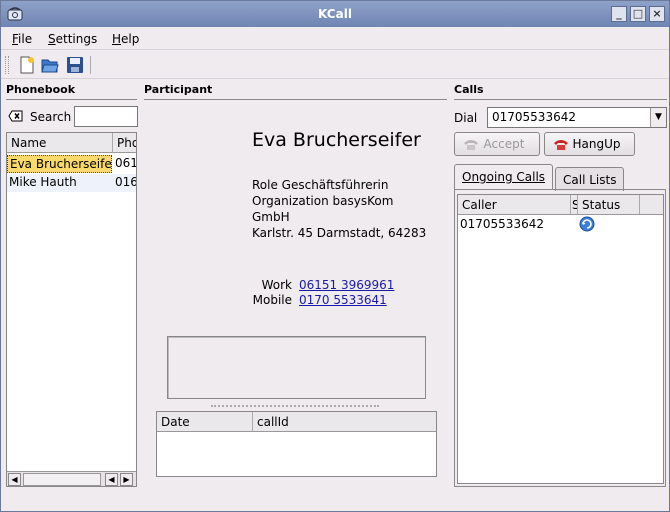 The image size is (670, 512). I want to click on participant-organization-cont: GmbH, so click(271, 217).